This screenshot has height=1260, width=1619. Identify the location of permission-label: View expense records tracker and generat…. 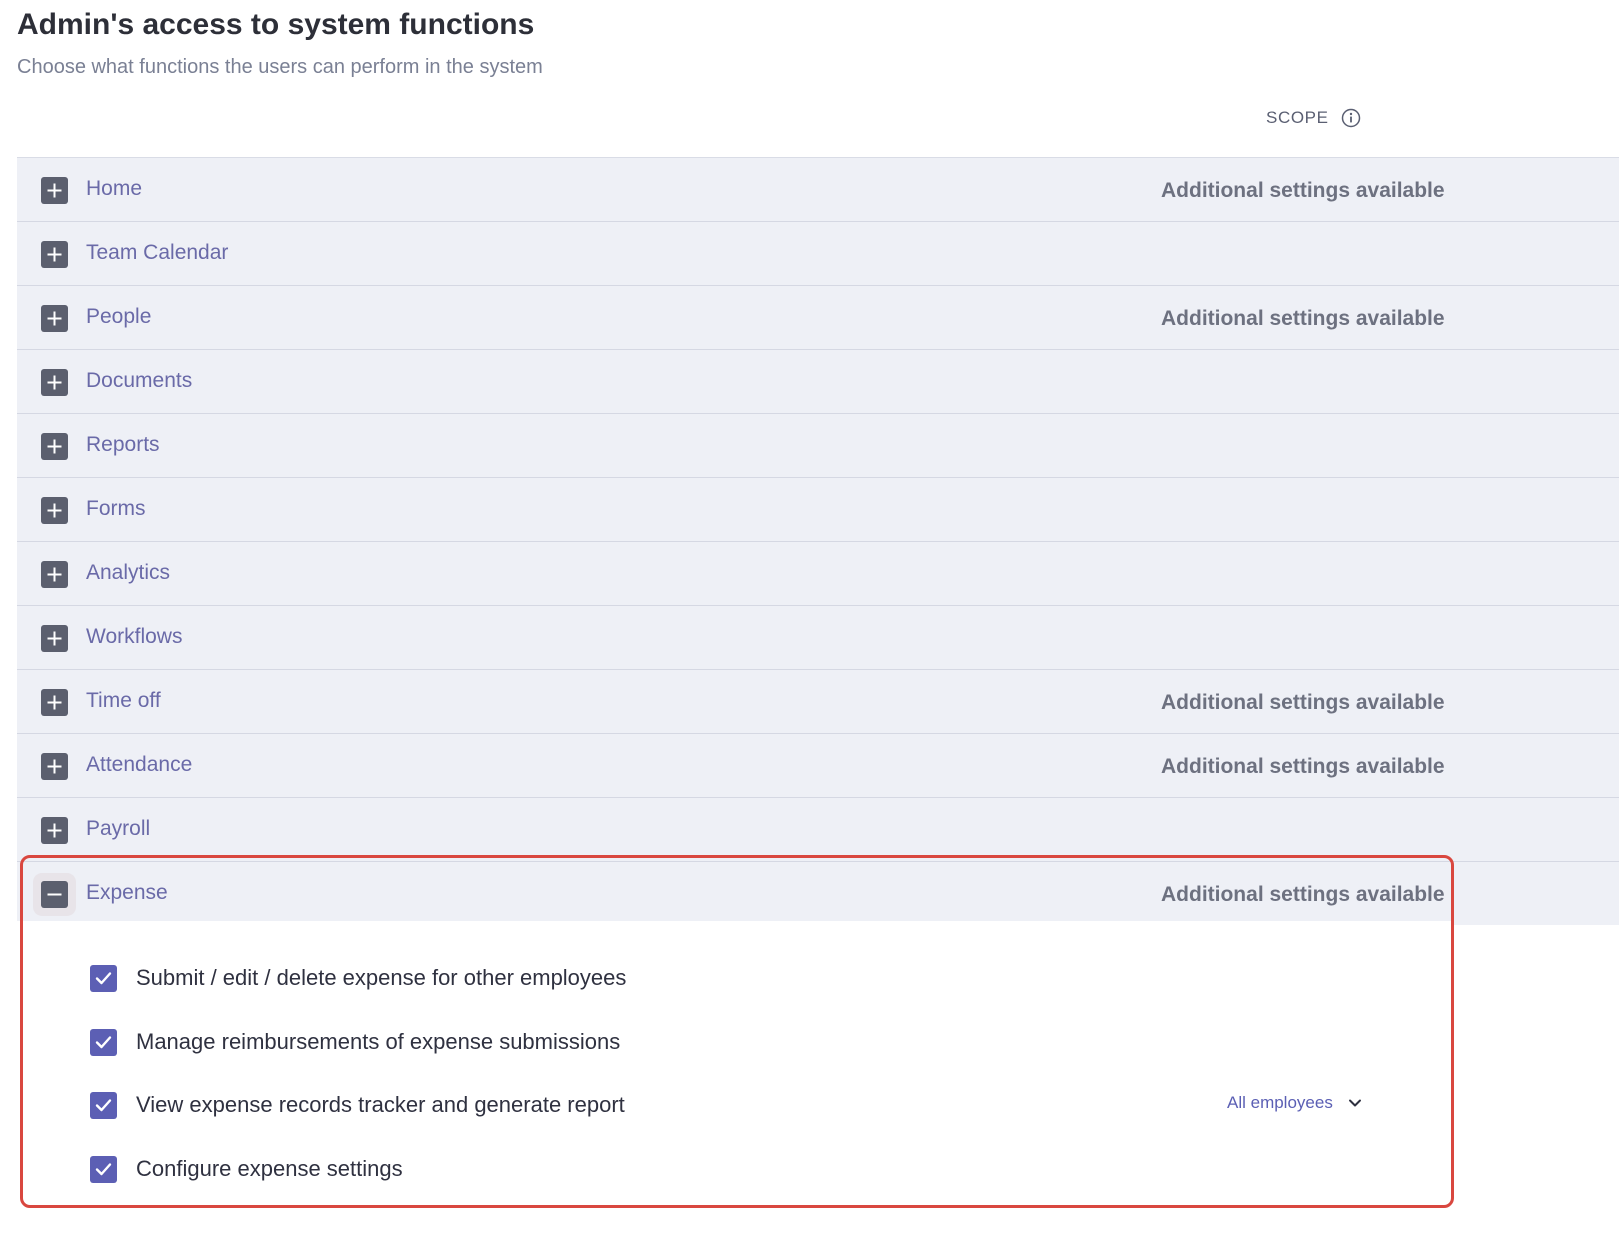
(380, 1104).